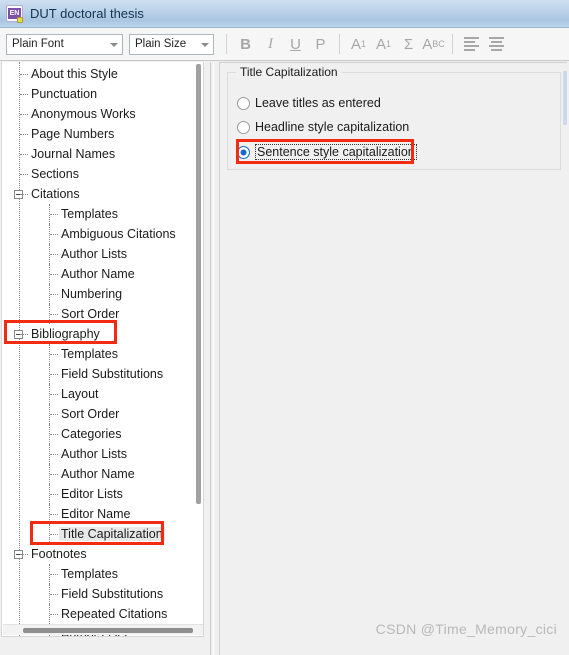 Image resolution: width=569 pixels, height=655 pixels. What do you see at coordinates (102, 174) in the screenshot?
I see `tree-item-sections: Sections` at bounding box center [102, 174].